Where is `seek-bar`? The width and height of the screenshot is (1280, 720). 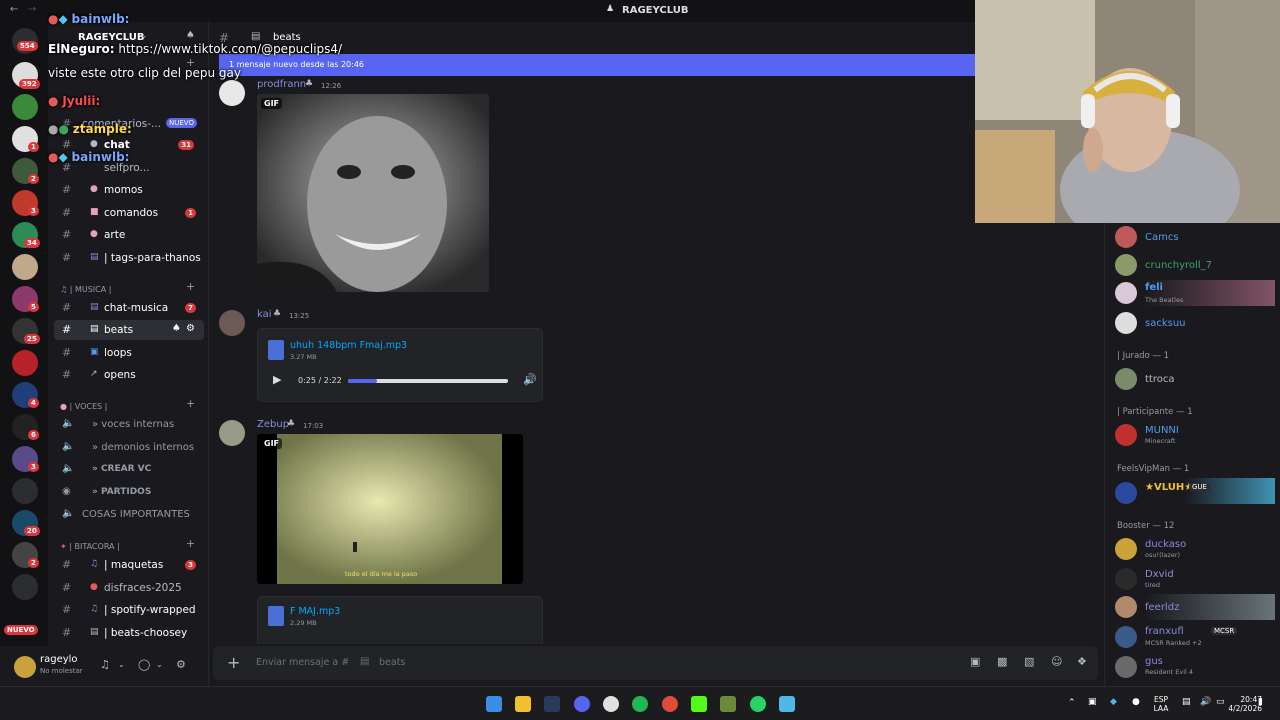
seek-bar is located at coordinates (428, 381).